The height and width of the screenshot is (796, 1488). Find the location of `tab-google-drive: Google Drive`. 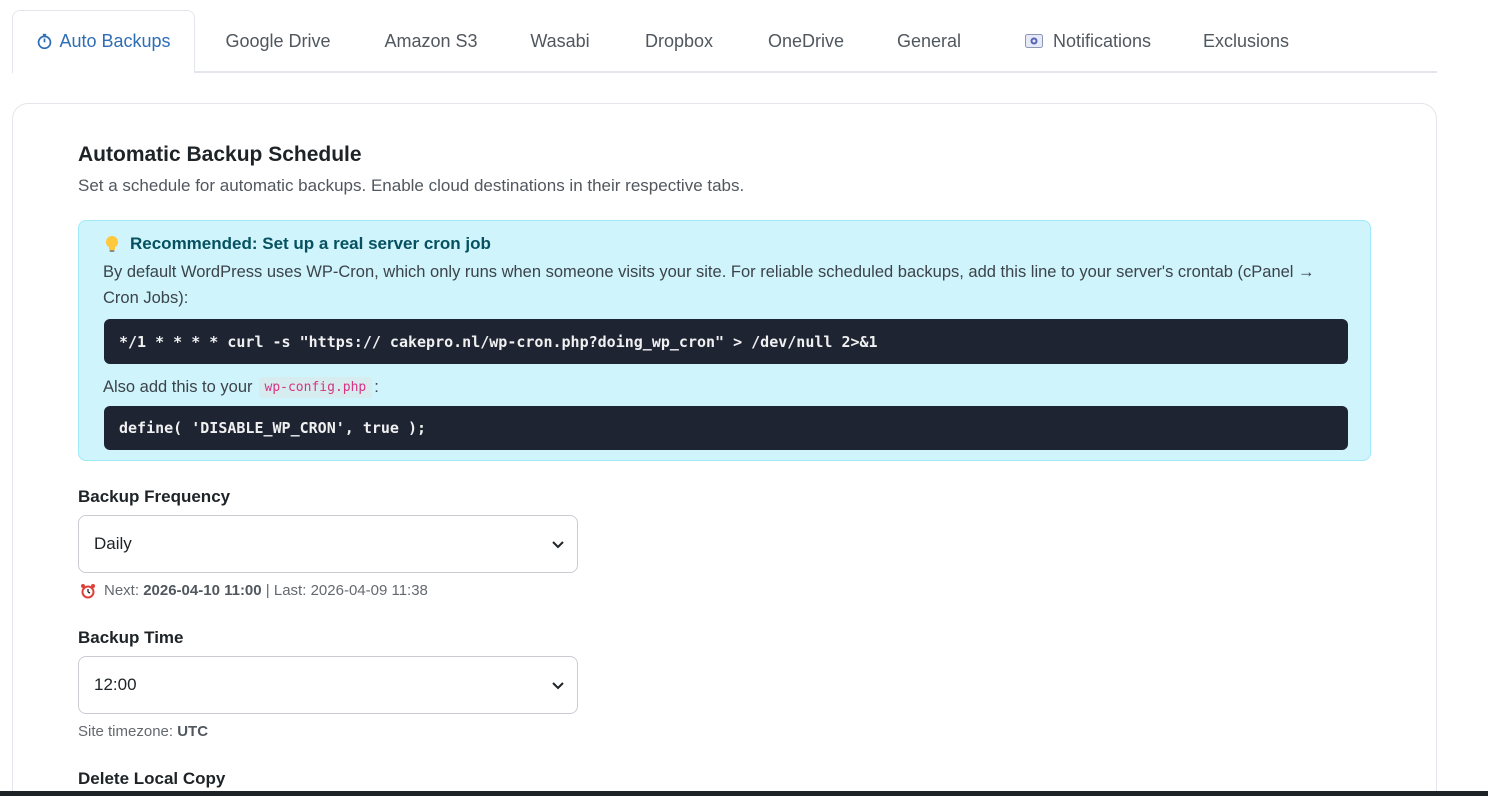

tab-google-drive: Google Drive is located at coordinates (278, 41).